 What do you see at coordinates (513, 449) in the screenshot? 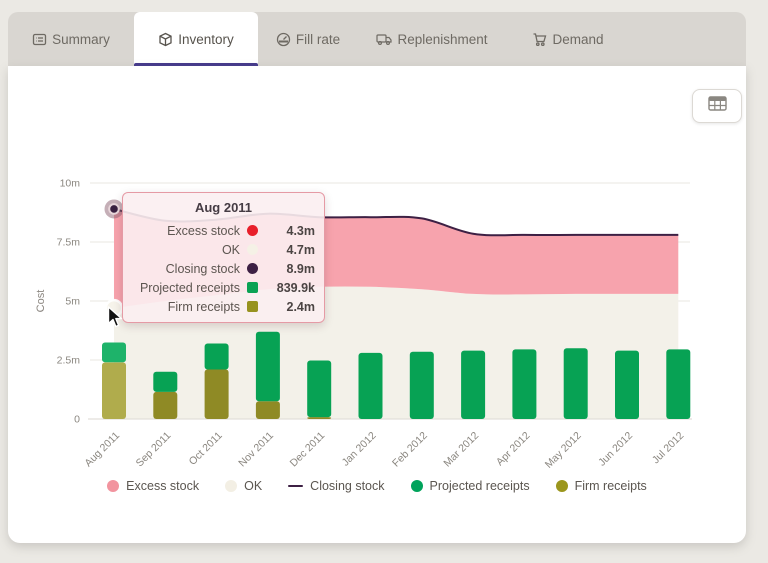
I see `svg-text: Apr 2012` at bounding box center [513, 449].